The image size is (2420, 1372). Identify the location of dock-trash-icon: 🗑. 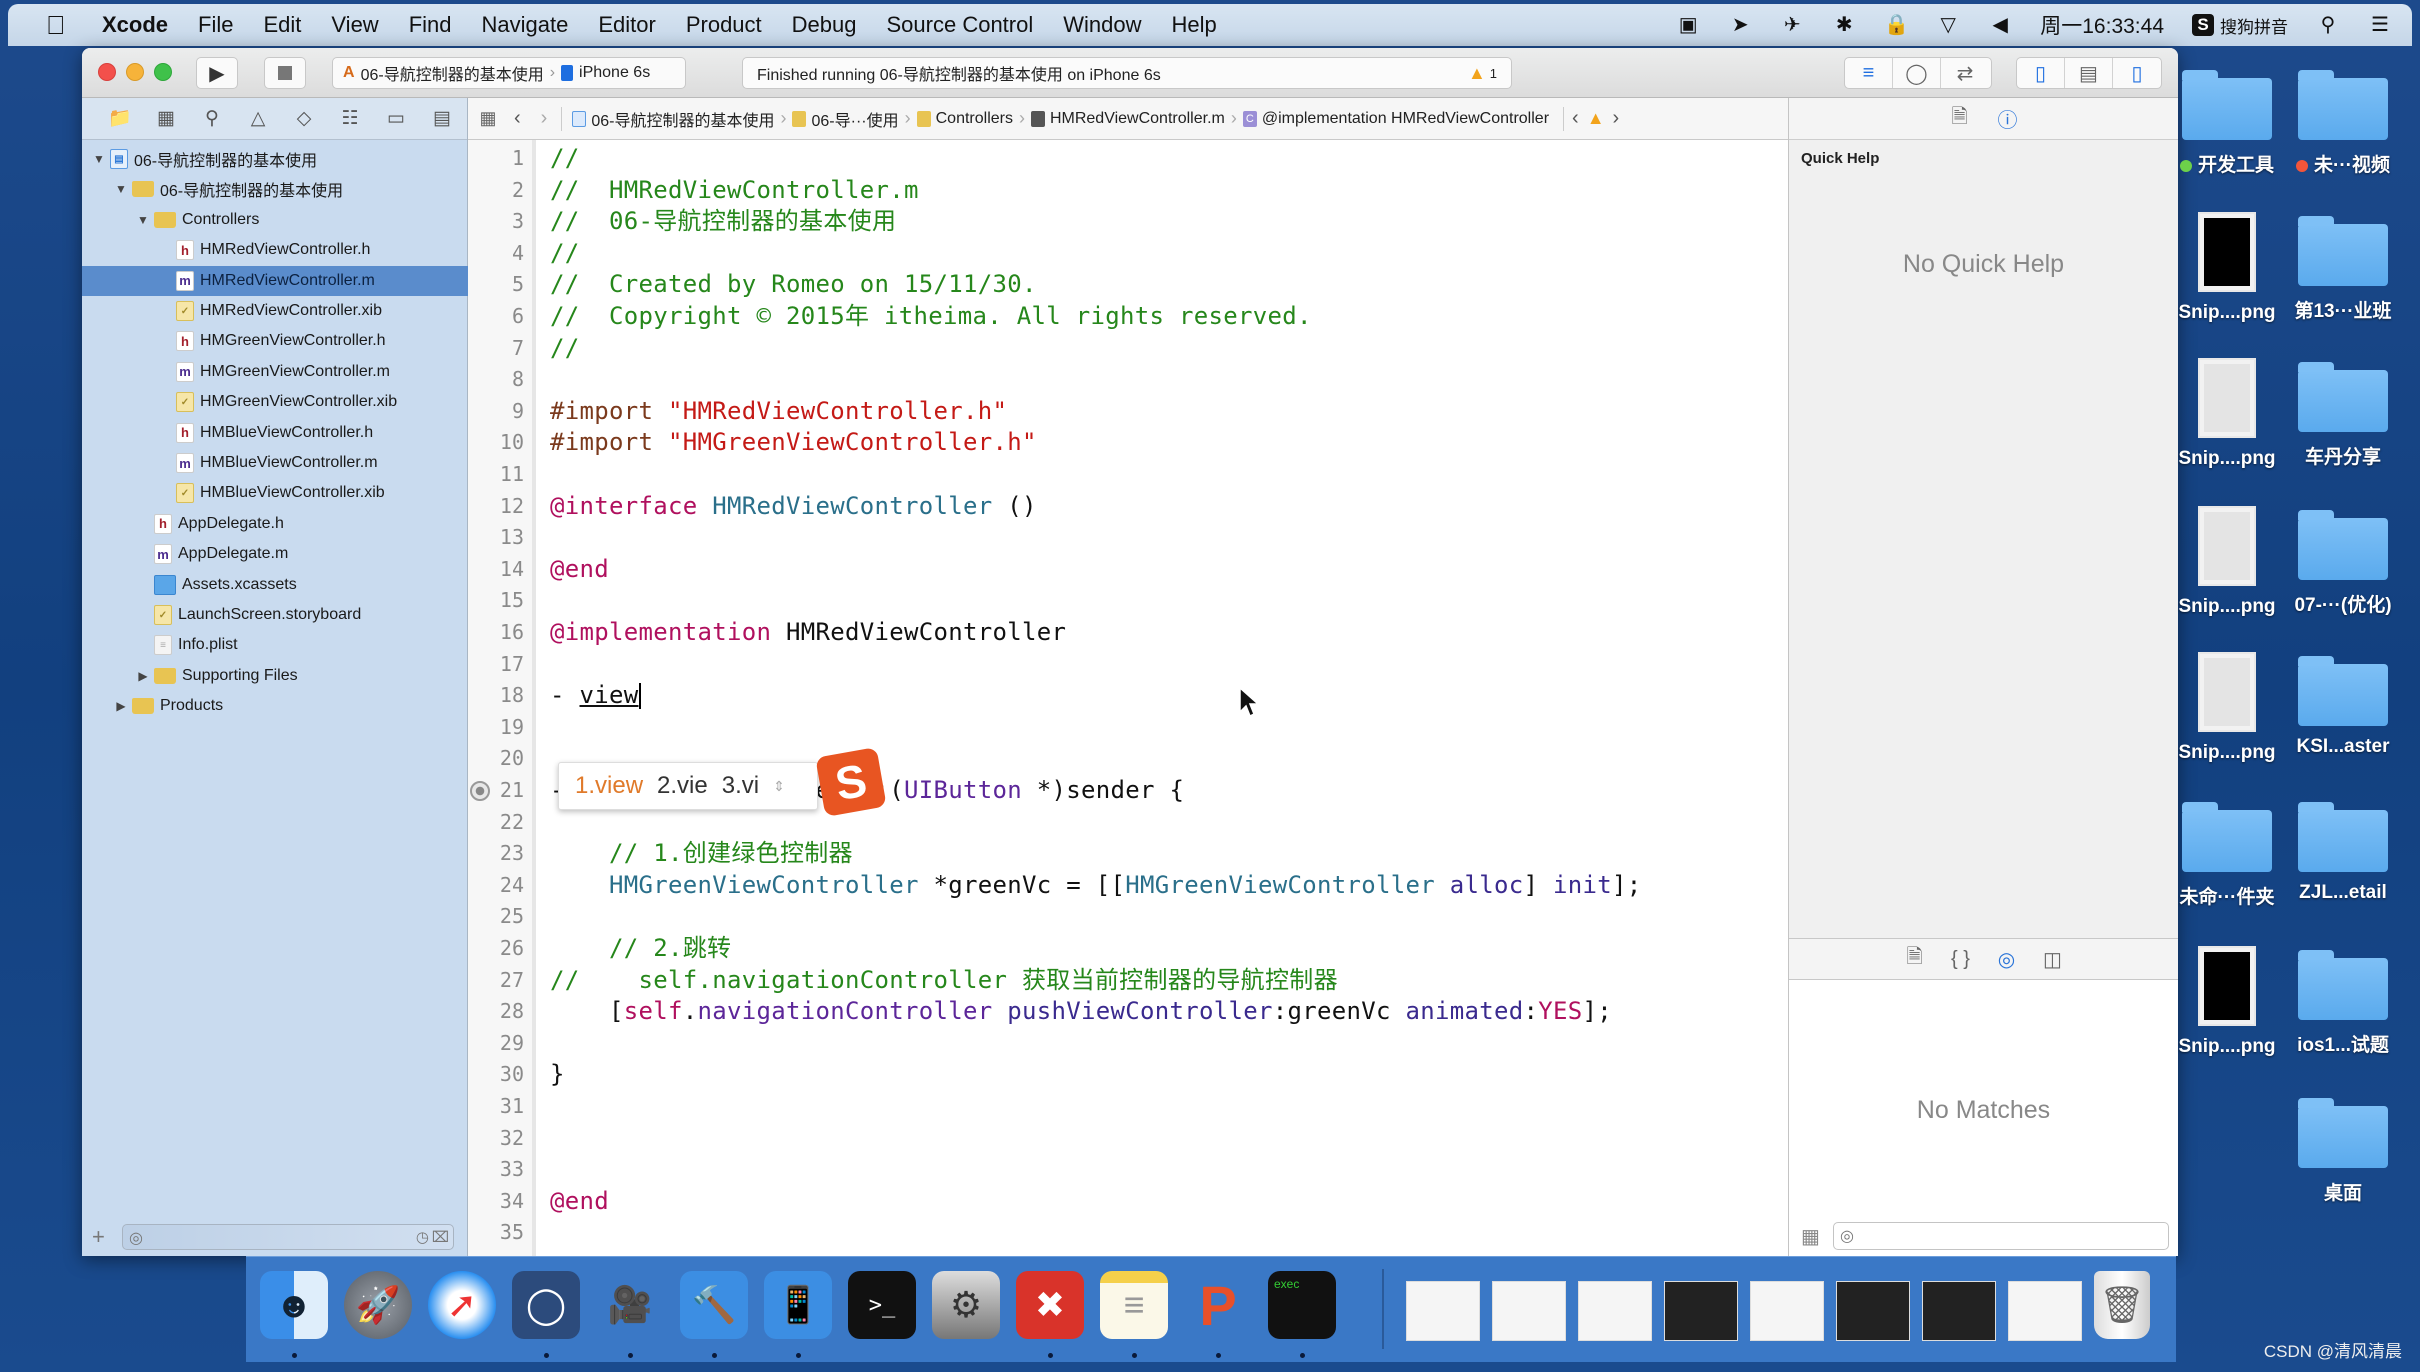
(2122, 1305).